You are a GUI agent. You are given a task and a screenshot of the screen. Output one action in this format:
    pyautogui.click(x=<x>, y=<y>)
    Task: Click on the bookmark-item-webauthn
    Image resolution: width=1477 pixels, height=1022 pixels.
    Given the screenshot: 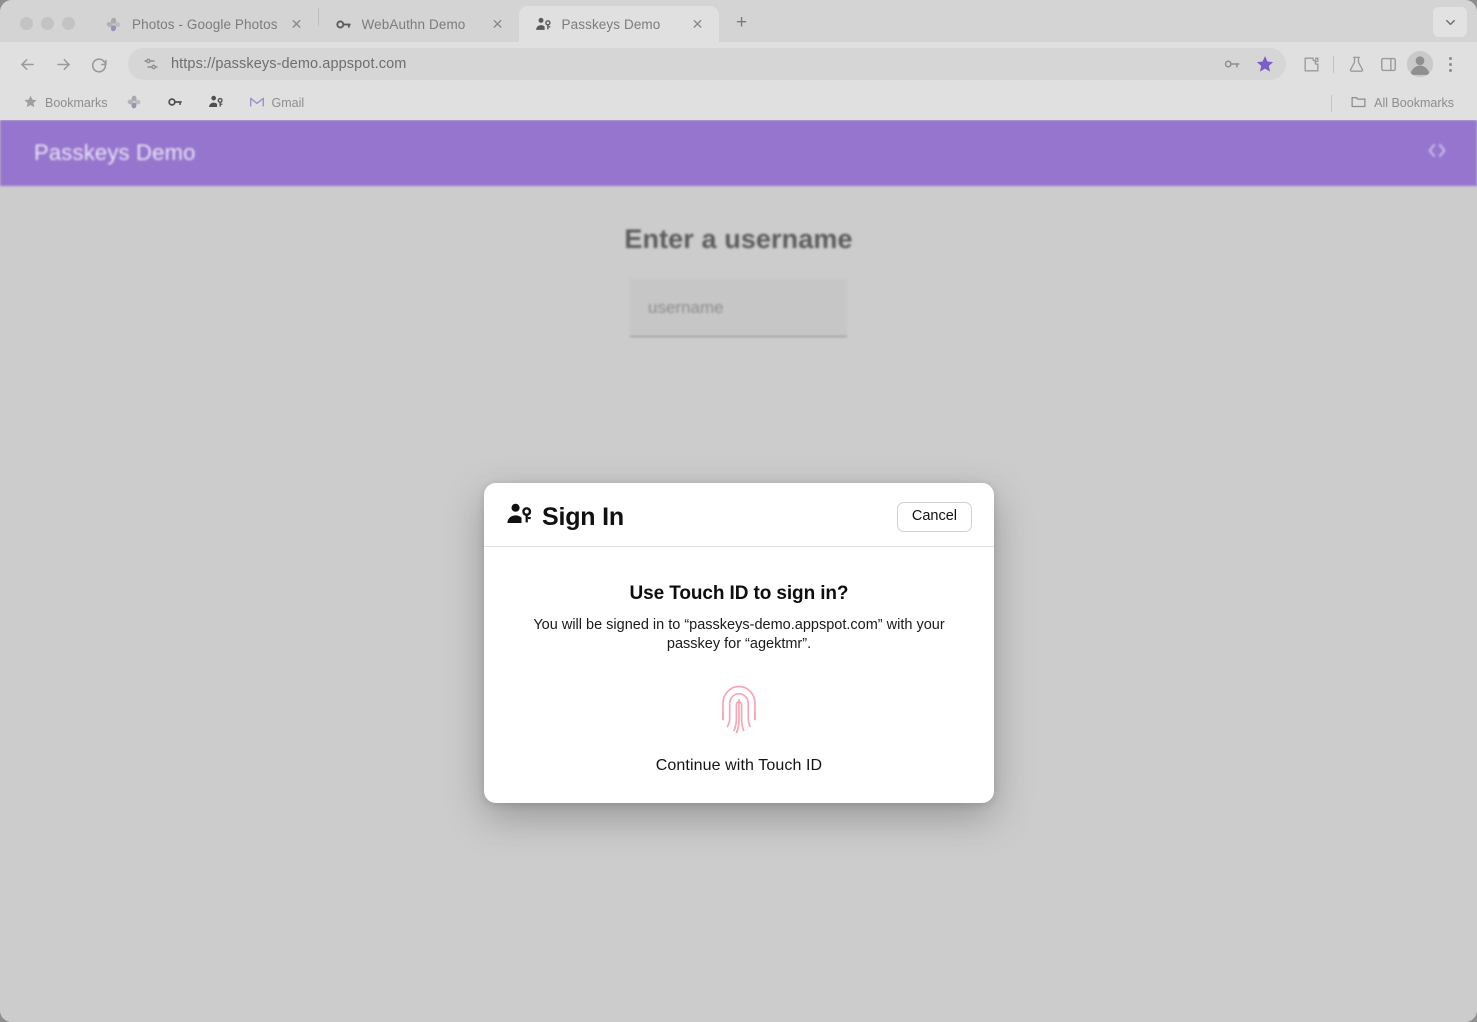 What is the action you would take?
    pyautogui.click(x=178, y=103)
    